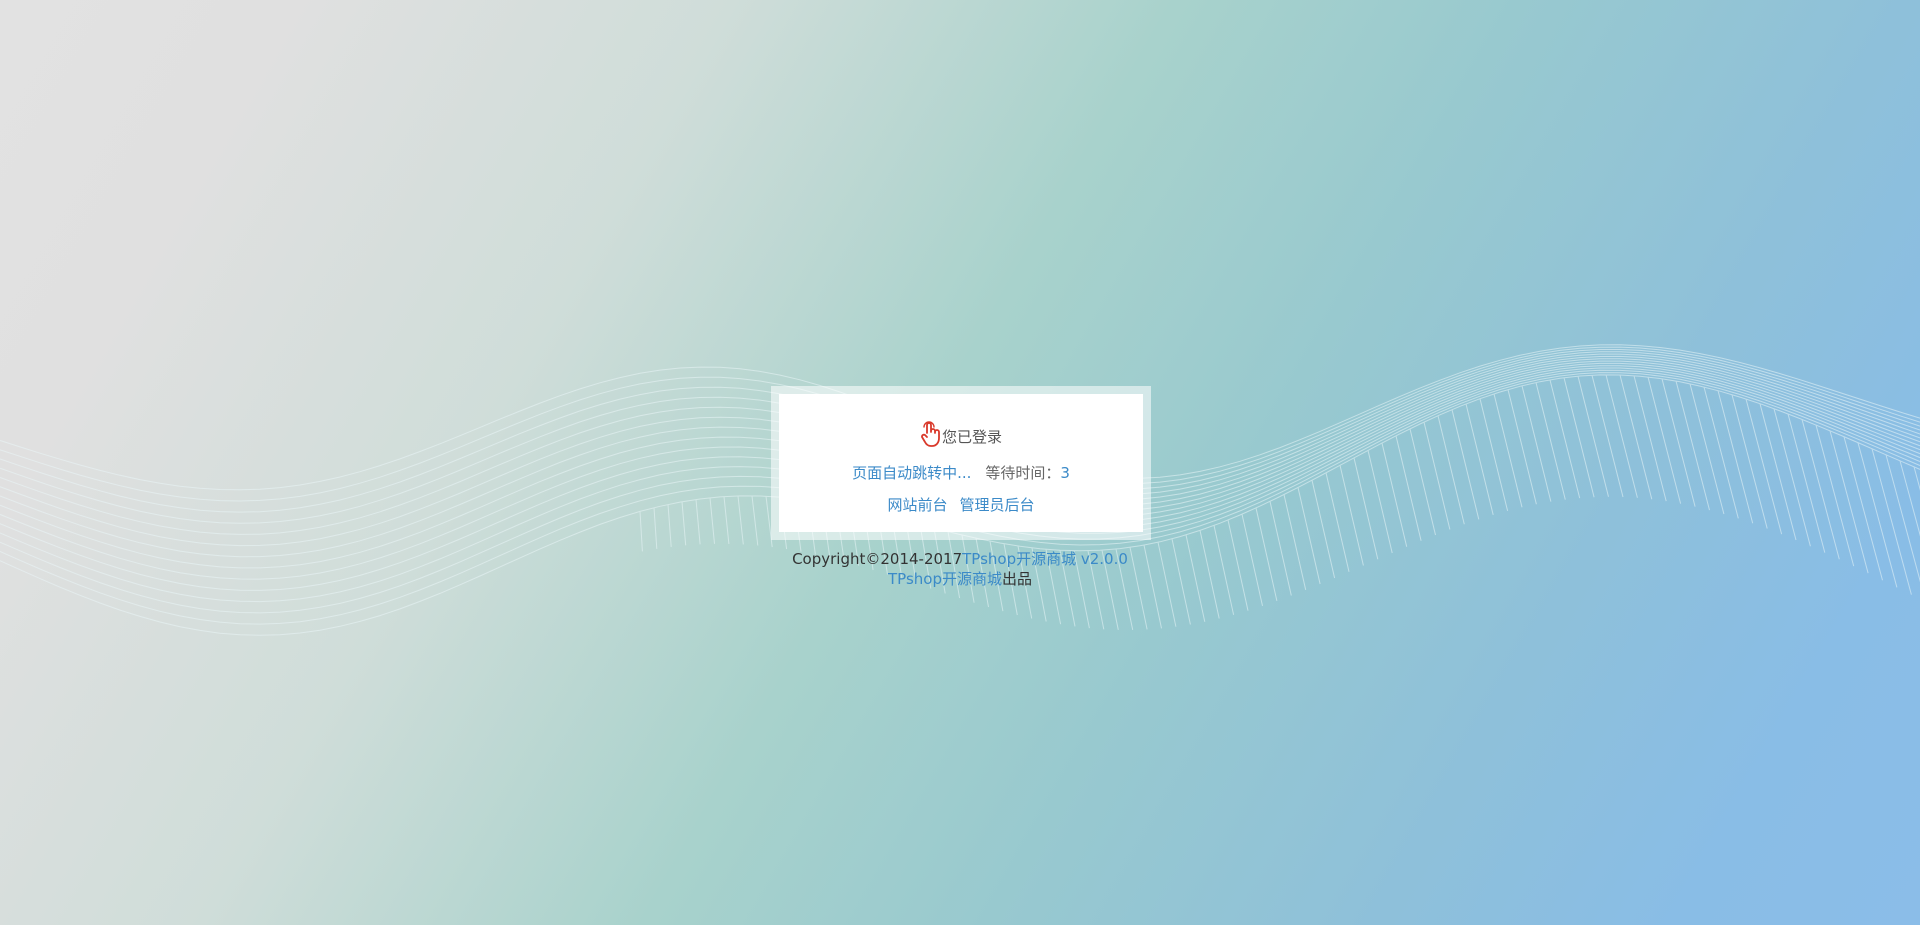 The image size is (1920, 925). I want to click on login-status-dialog: 您已登录 页面自动跳转中... 等待时间：3 网站前台 管理员后台, so click(961, 463).